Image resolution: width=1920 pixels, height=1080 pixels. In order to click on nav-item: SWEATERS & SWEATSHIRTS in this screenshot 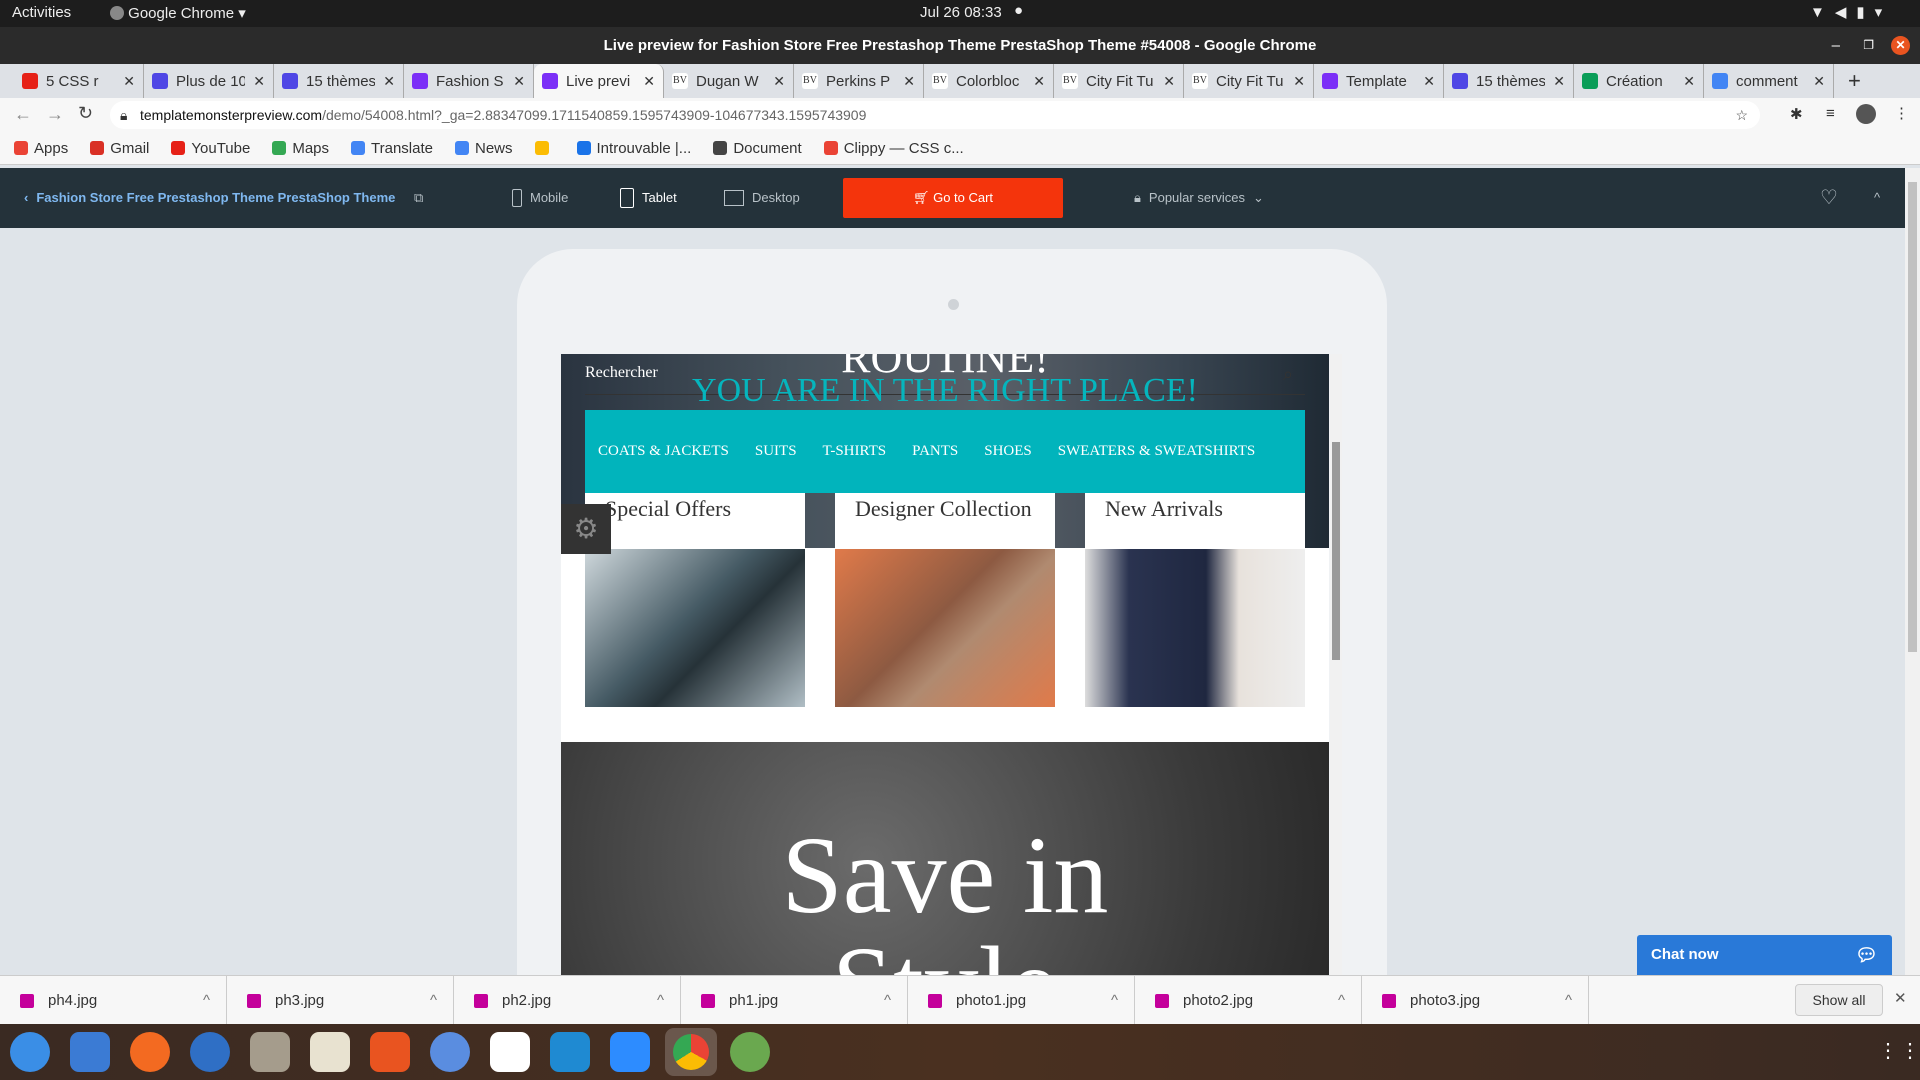, I will do `click(1156, 451)`.